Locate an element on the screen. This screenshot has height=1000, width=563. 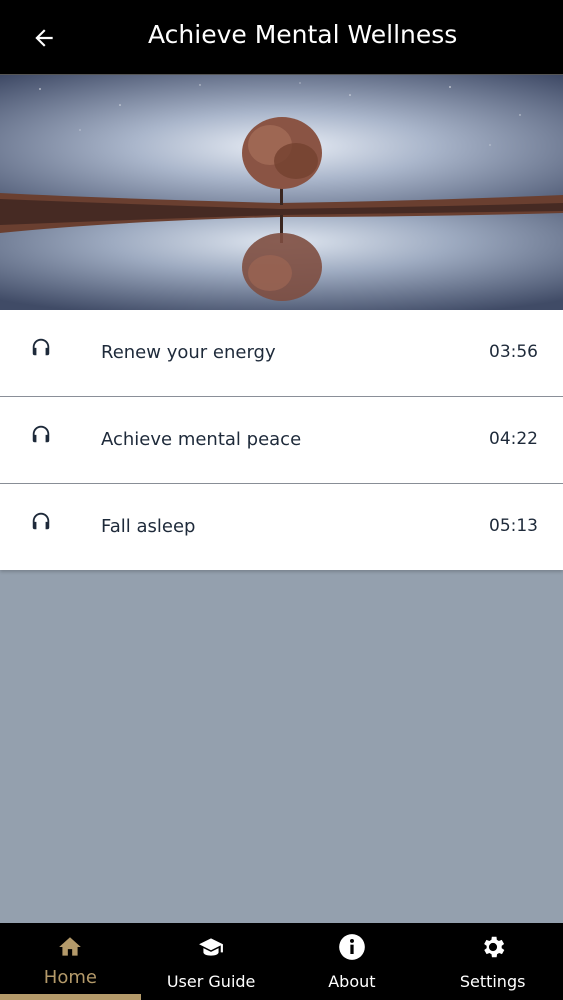
track-title: Fall asleep is located at coordinates (148, 526).